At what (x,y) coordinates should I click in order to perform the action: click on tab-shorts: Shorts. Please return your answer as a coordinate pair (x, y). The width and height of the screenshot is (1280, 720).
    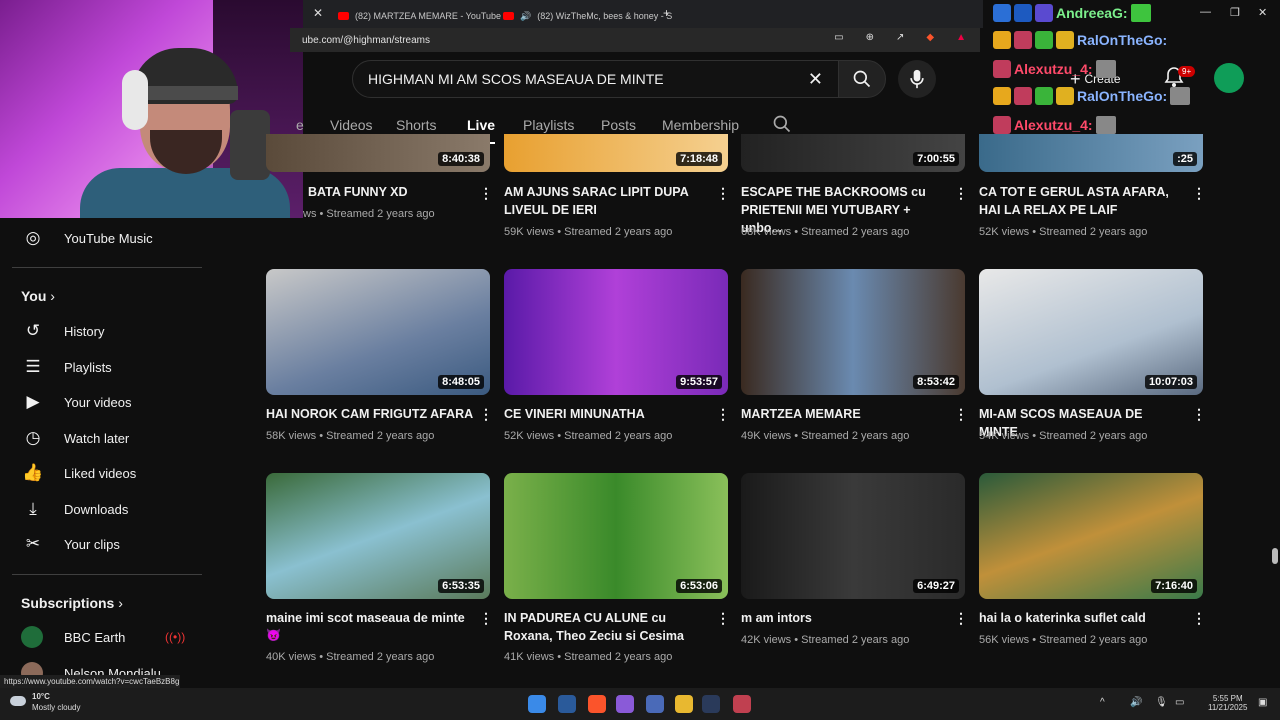
    Looking at the image, I should click on (416, 125).